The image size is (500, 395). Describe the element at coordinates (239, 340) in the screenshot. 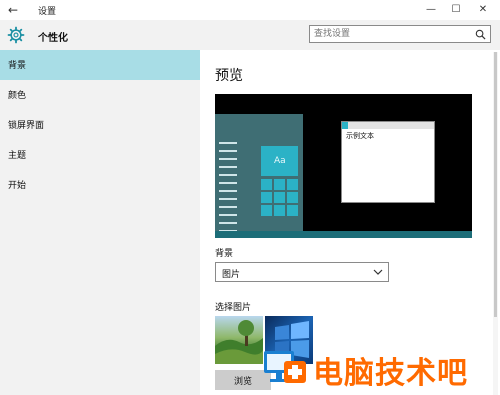

I see `picture-thumbnail` at that location.